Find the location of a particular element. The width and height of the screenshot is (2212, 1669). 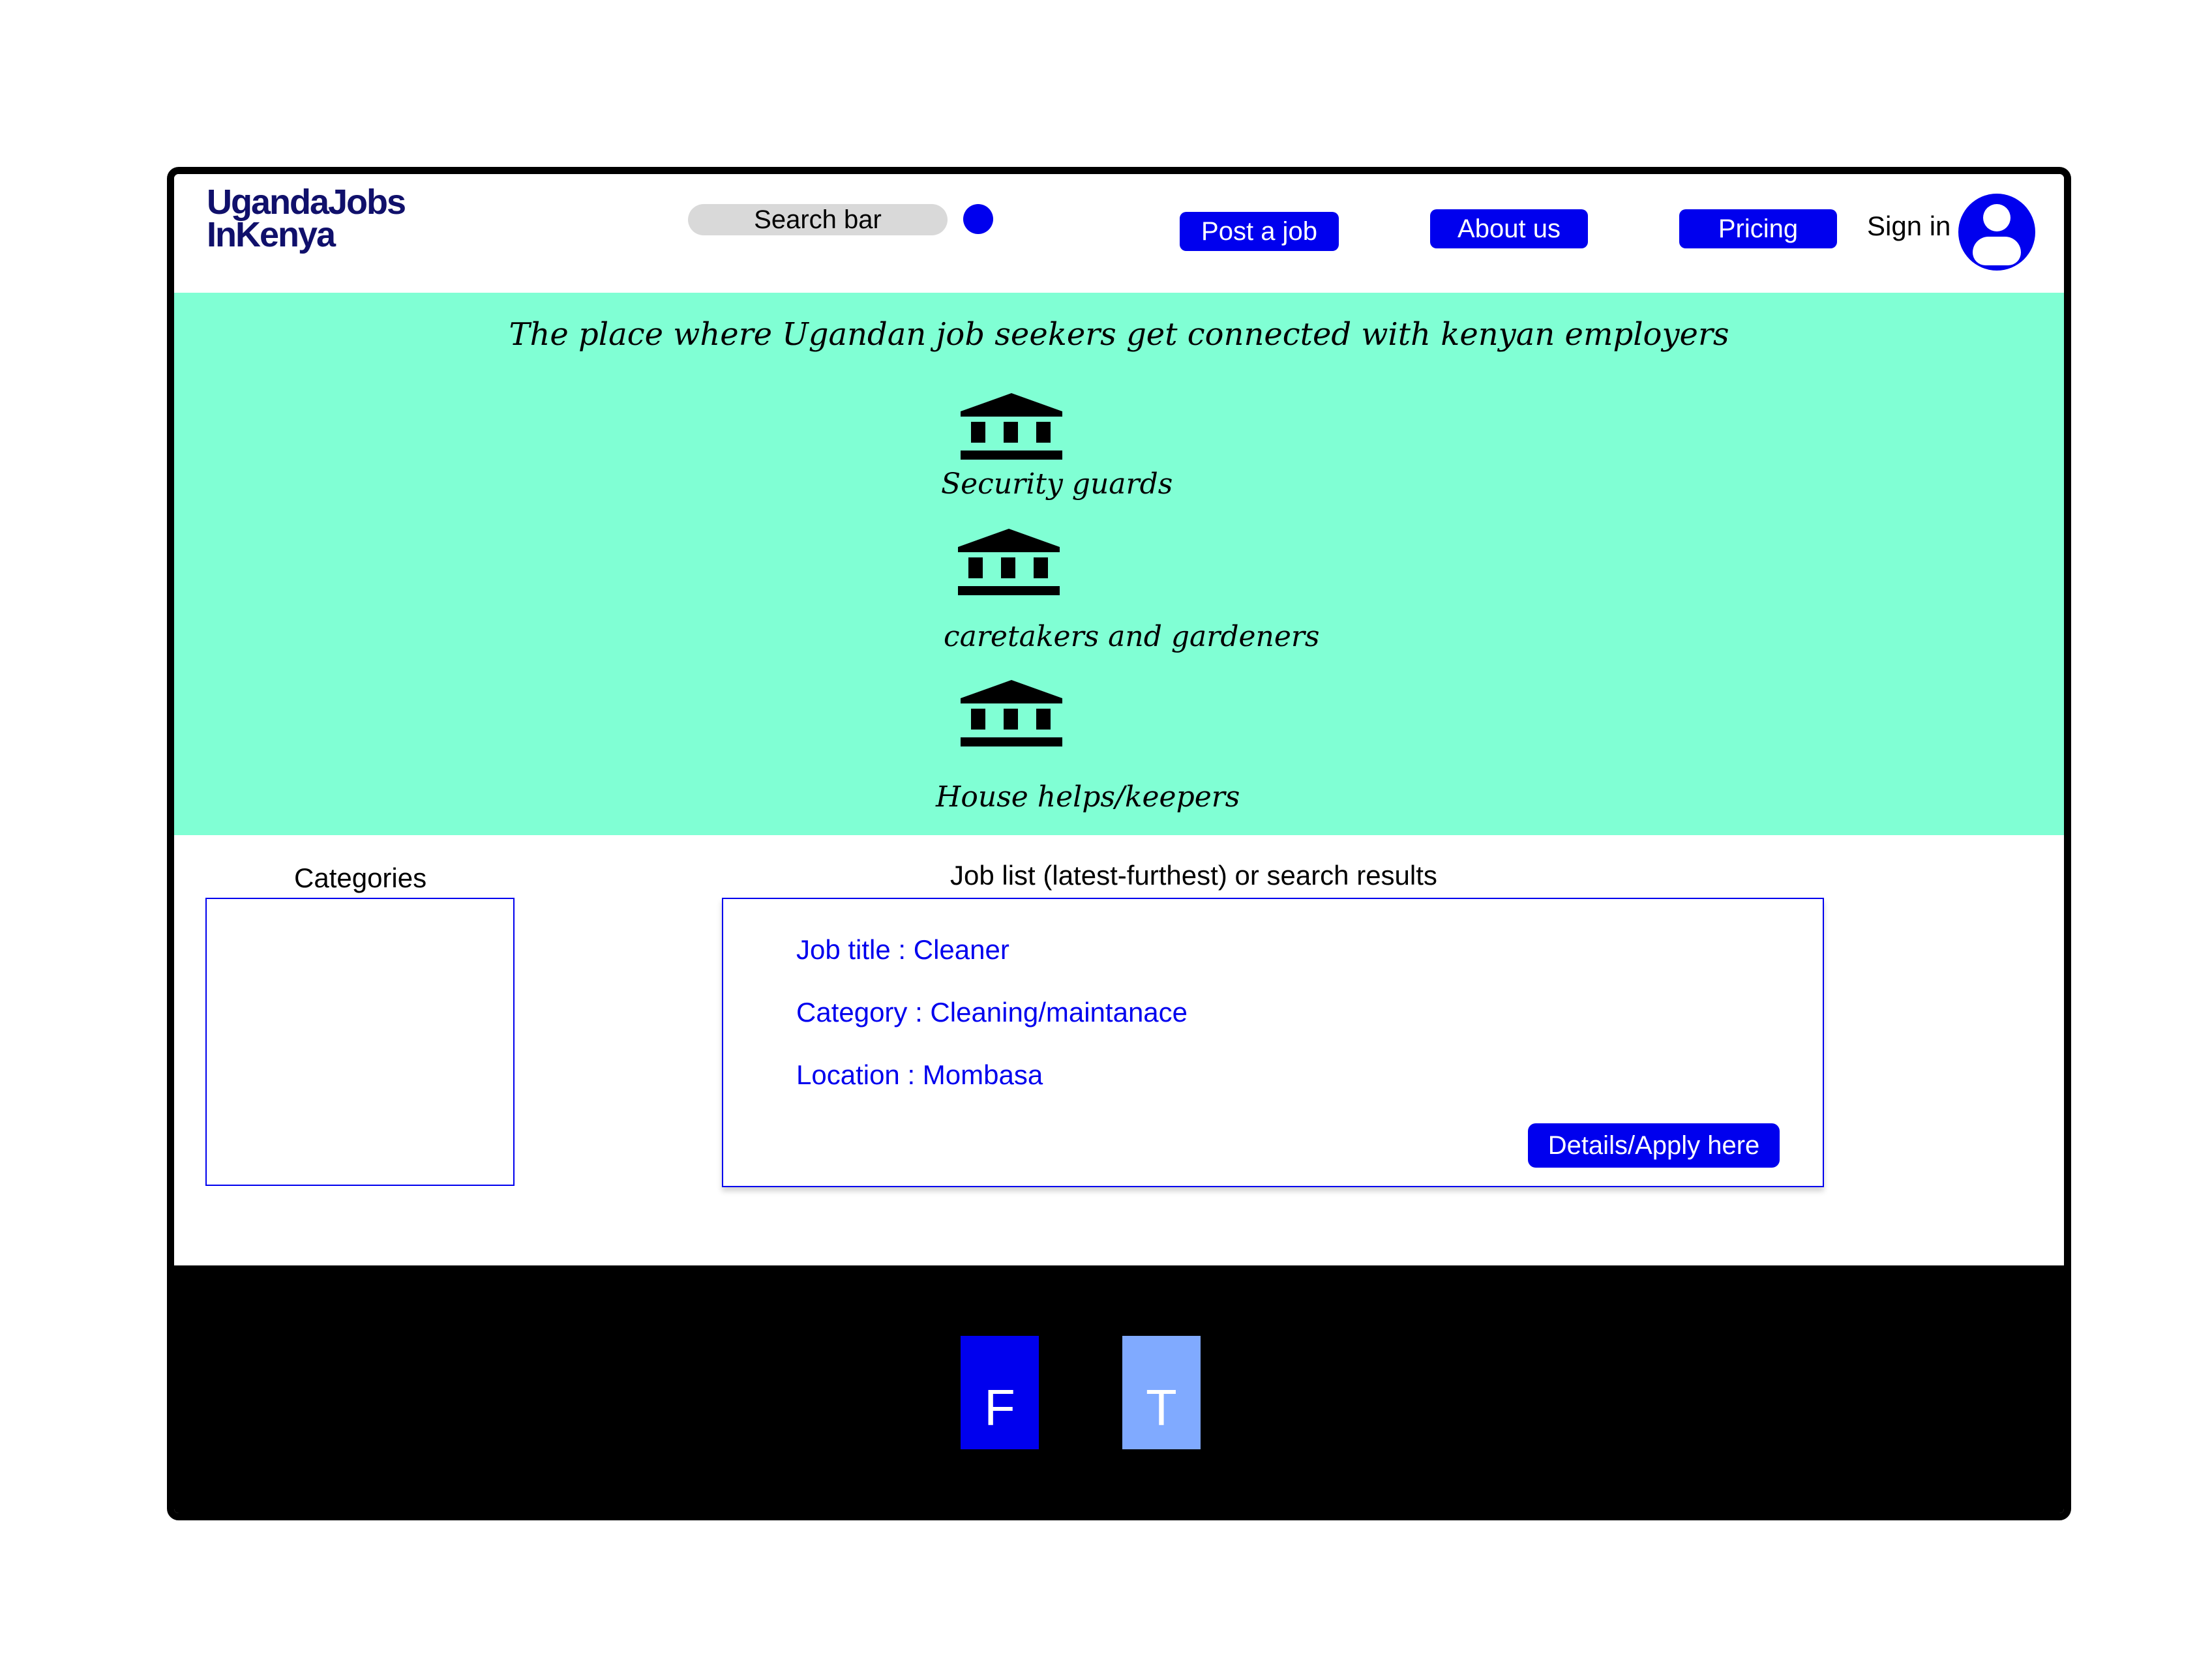

job-category: Category : Cleaning/maintanace is located at coordinates (992, 1012).